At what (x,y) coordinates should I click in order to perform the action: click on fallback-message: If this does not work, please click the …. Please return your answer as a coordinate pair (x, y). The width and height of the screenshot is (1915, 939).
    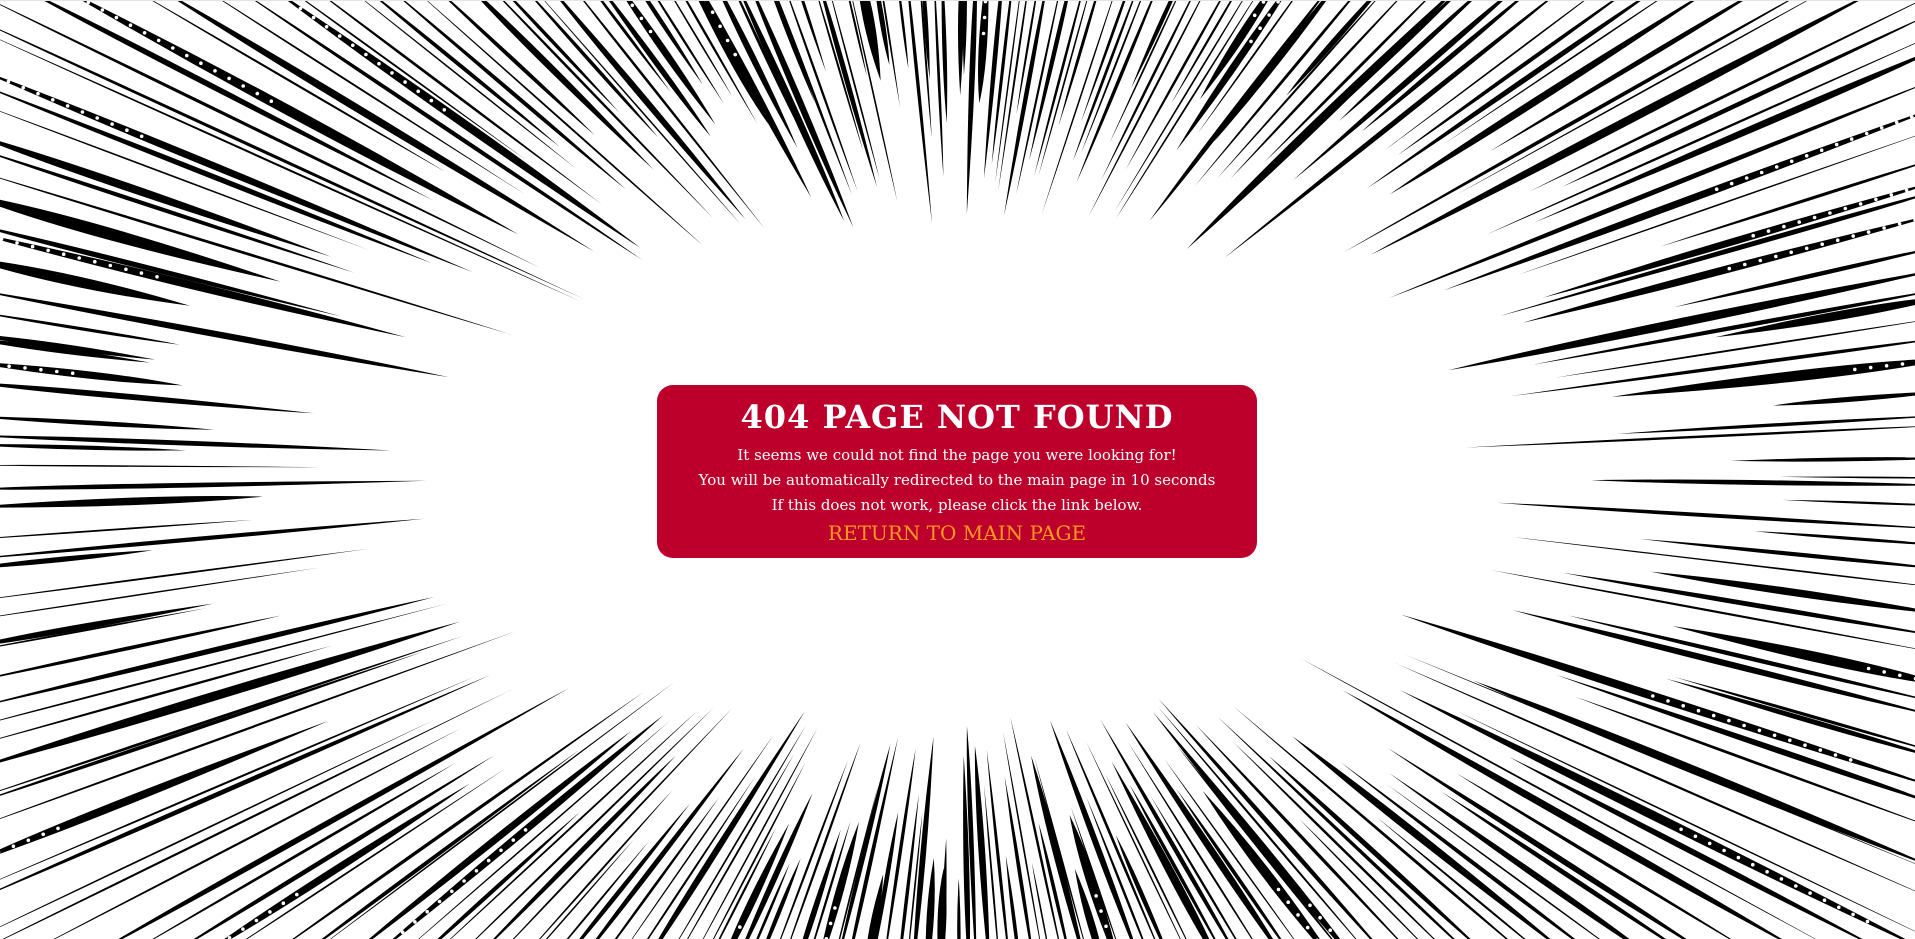
    Looking at the image, I should click on (957, 505).